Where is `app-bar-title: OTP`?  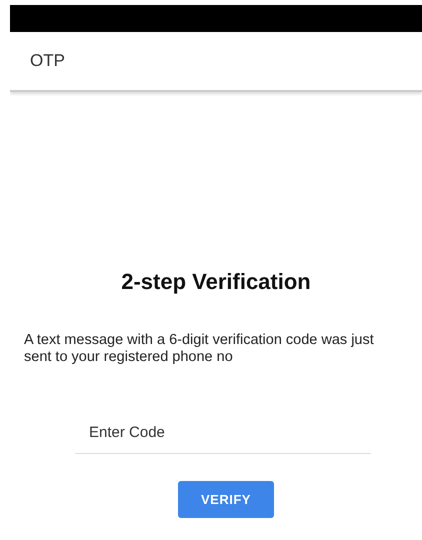 app-bar-title: OTP is located at coordinates (47, 61).